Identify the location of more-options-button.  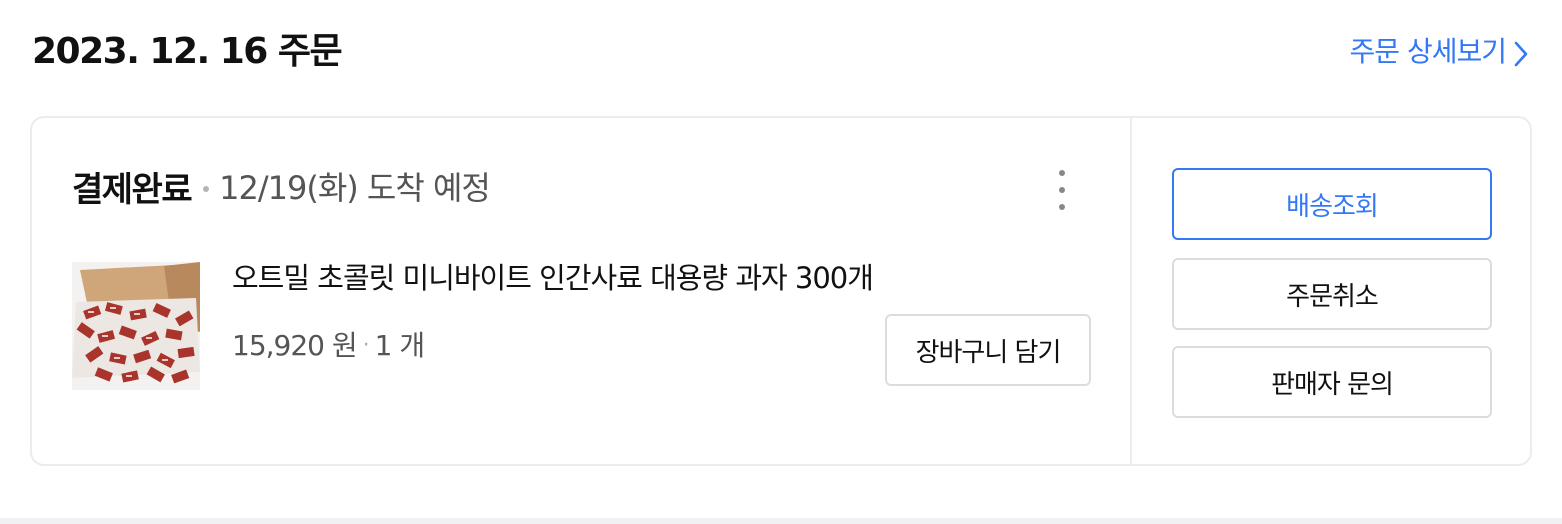
(1062, 190).